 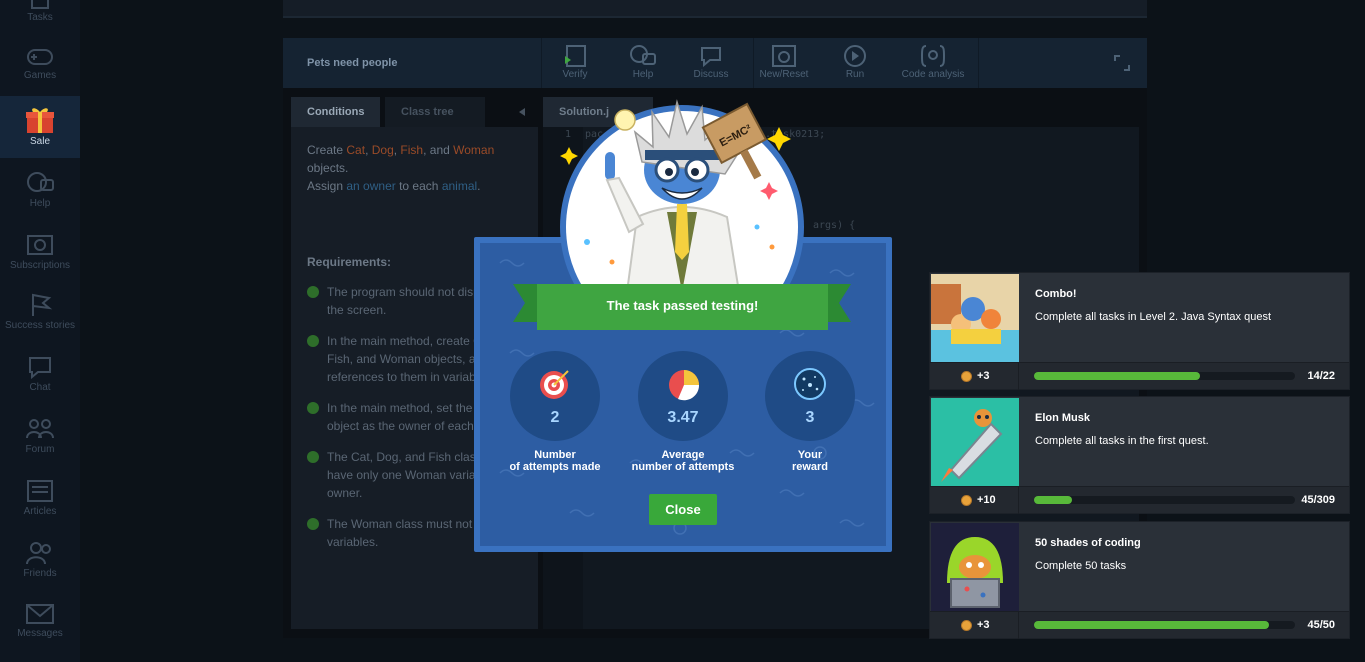 I want to click on attempts-made-stat: 2, so click(x=555, y=396).